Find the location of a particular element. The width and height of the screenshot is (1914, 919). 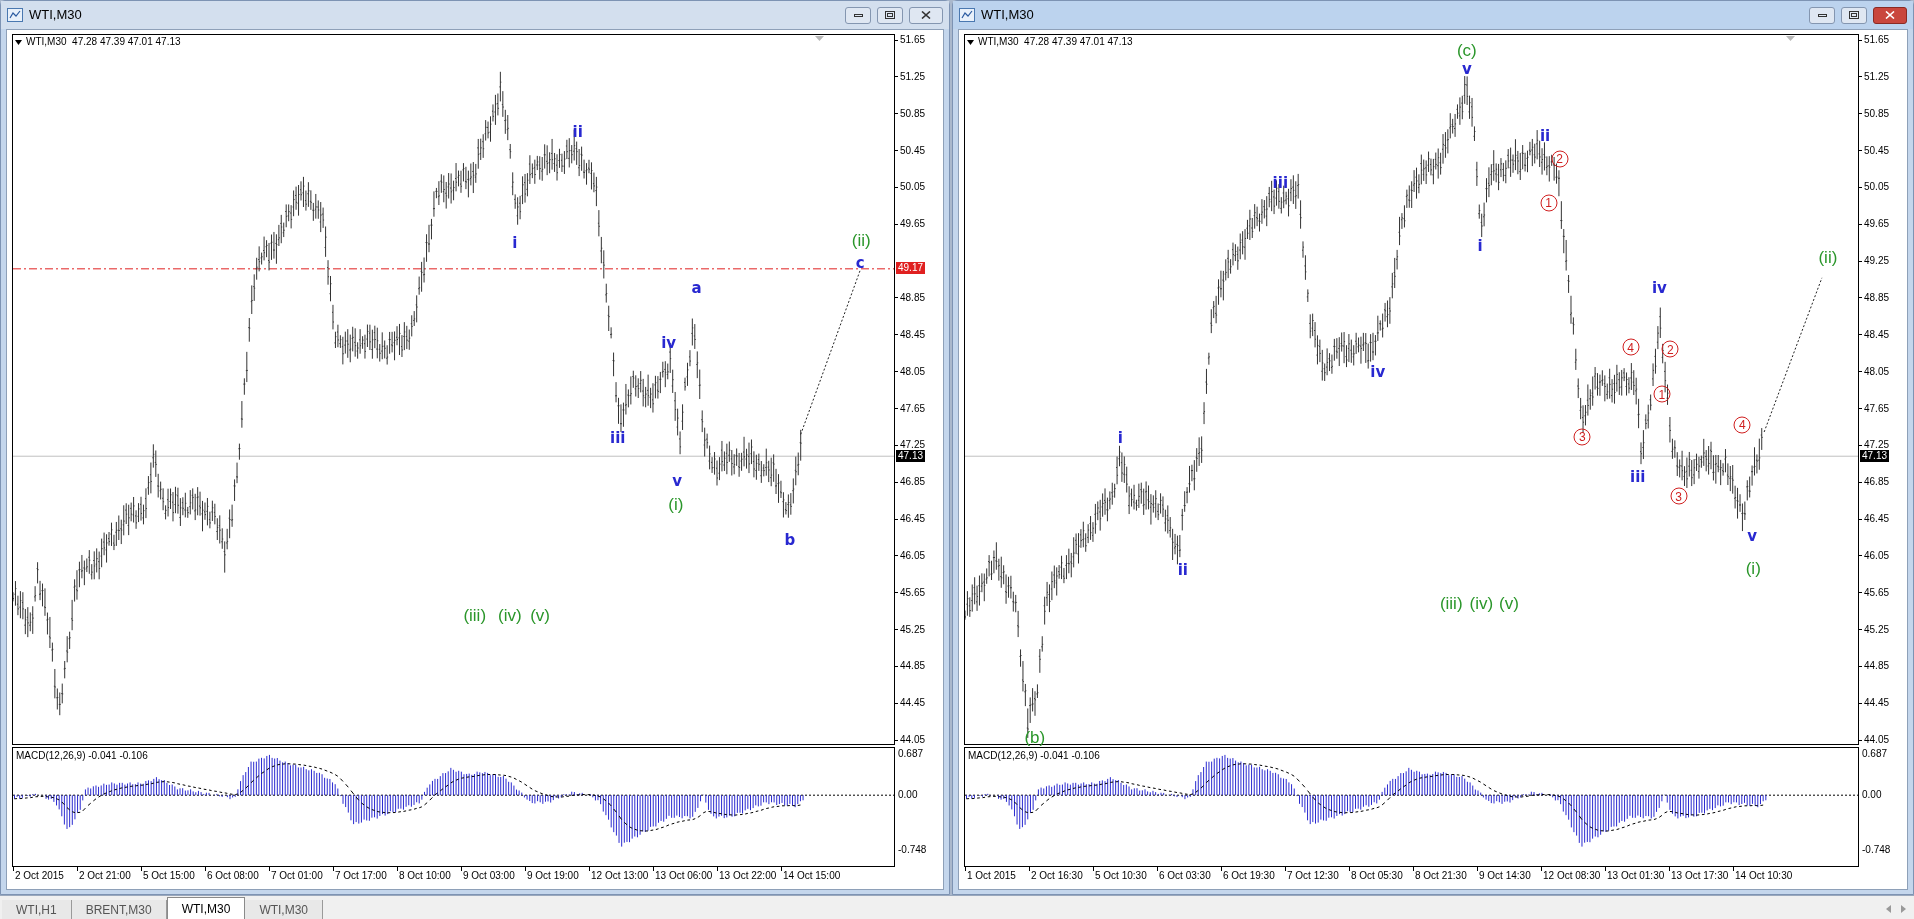

time-label: 13 Oct 01:30 is located at coordinates (1636, 876).